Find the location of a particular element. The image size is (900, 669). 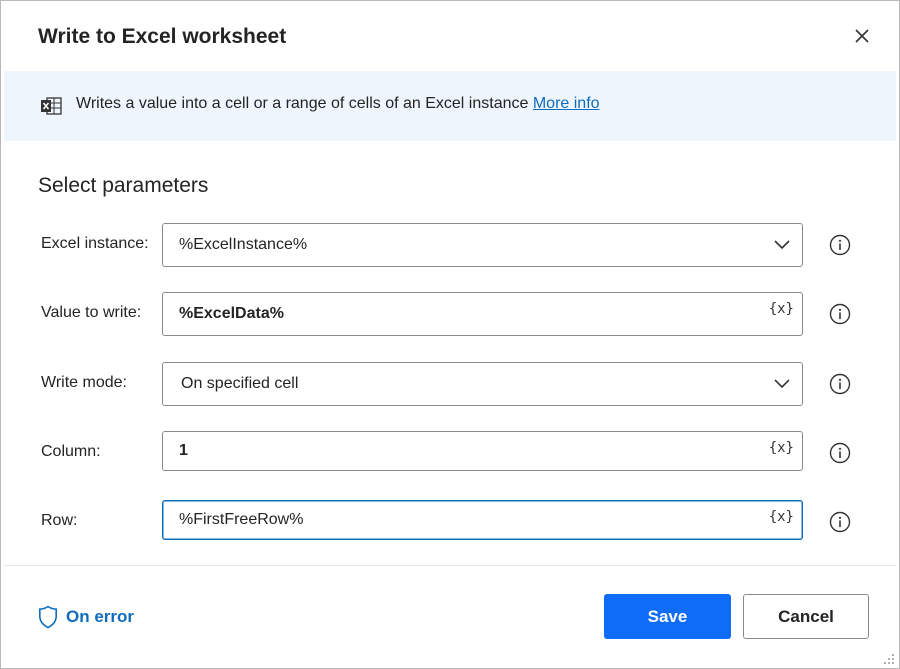

write-mode-dropdown: On specified cell is located at coordinates (482, 384).